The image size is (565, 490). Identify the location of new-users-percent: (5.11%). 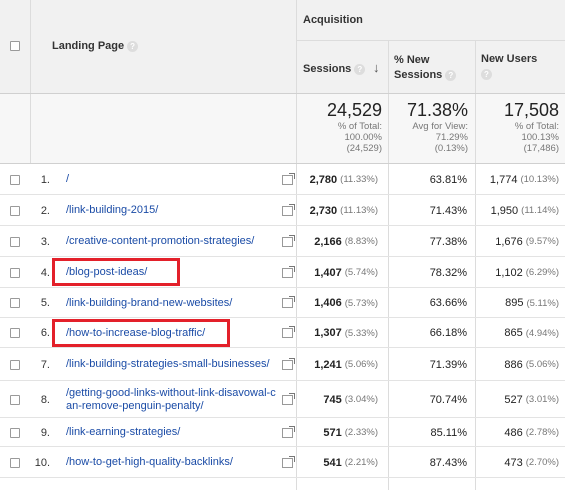
(542, 303).